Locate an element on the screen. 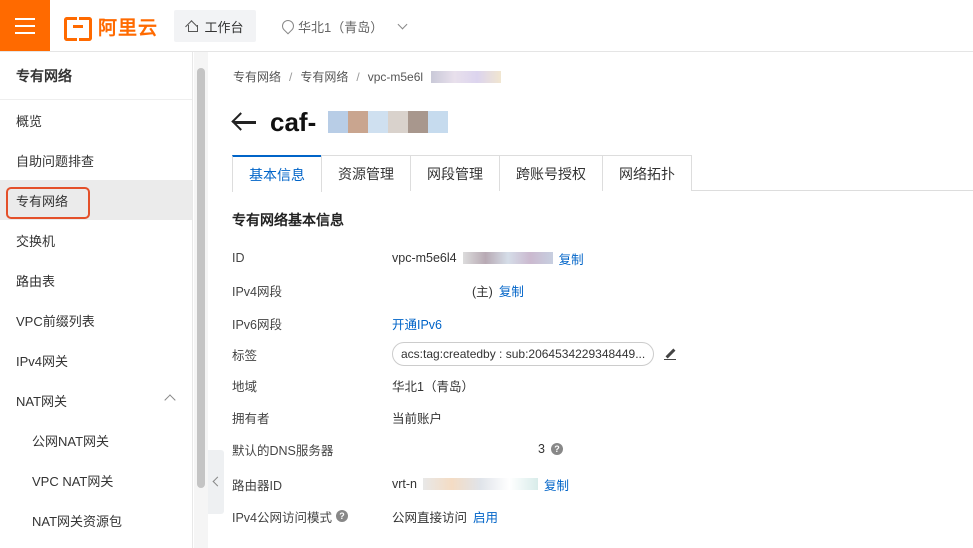  sidebar-item-label: 交换机 is located at coordinates (36, 241).